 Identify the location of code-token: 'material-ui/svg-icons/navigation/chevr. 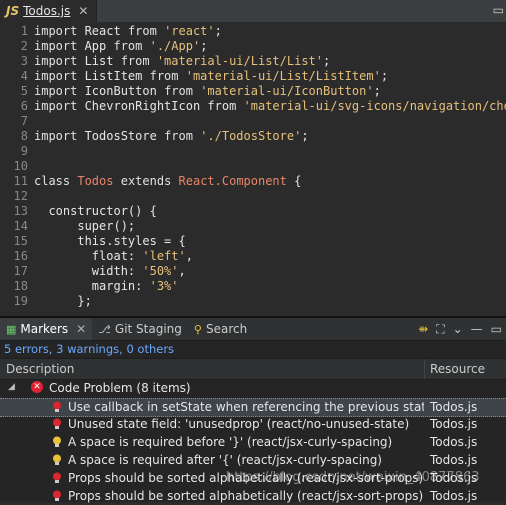
(374, 106).